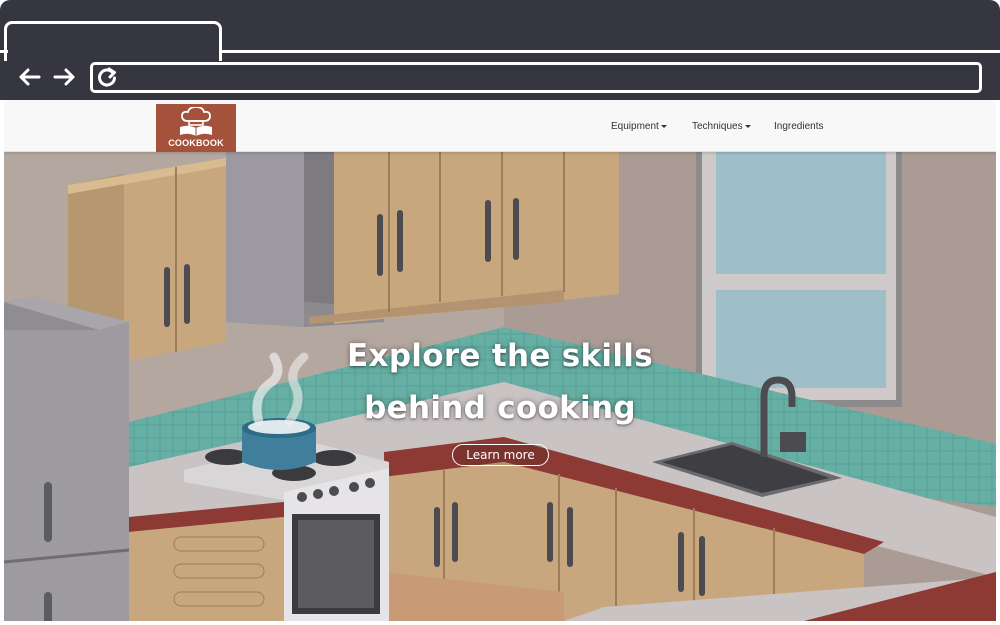 The height and width of the screenshot is (625, 1000). I want to click on site-logo: COOKBOOK, so click(196, 128).